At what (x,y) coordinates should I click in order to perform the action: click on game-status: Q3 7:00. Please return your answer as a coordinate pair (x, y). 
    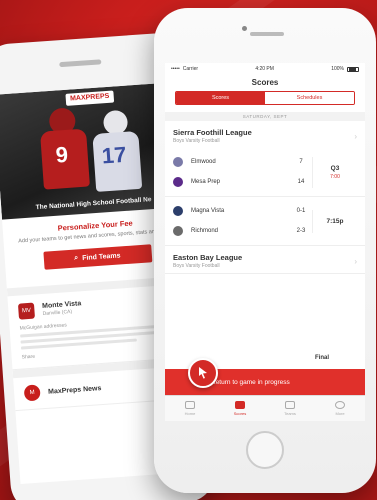
    Looking at the image, I should click on (334, 172).